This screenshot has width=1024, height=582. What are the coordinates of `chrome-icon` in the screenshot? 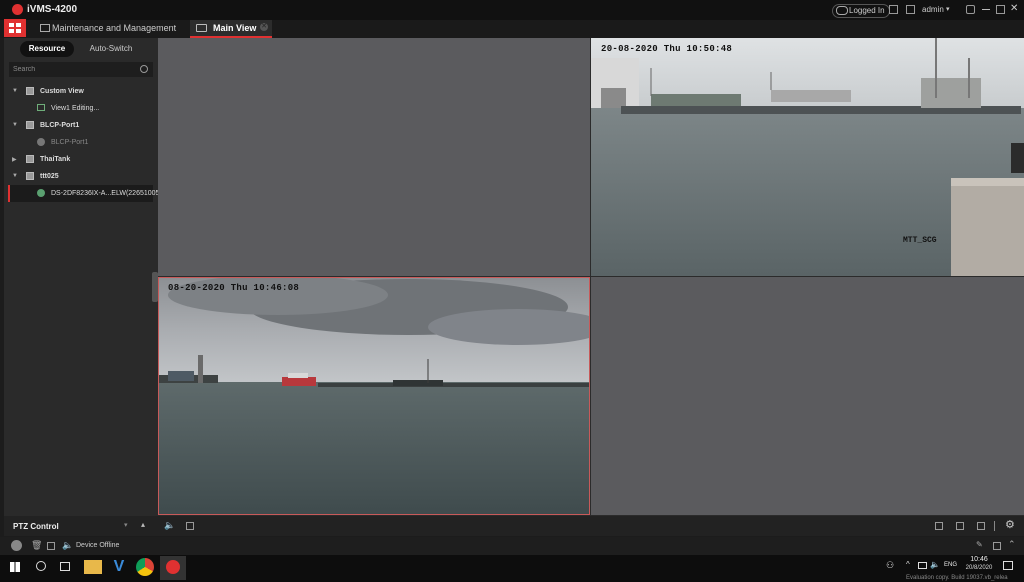 It's located at (145, 567).